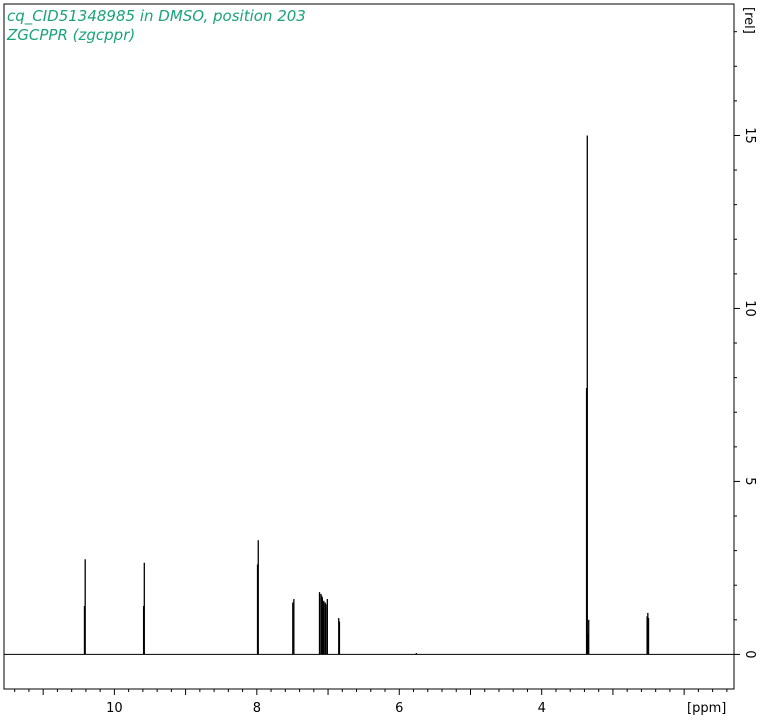 Image resolution: width=765 pixels, height=720 pixels. What do you see at coordinates (748, 20) in the screenshot?
I see `y-axis-unit-label: [rel]` at bounding box center [748, 20].